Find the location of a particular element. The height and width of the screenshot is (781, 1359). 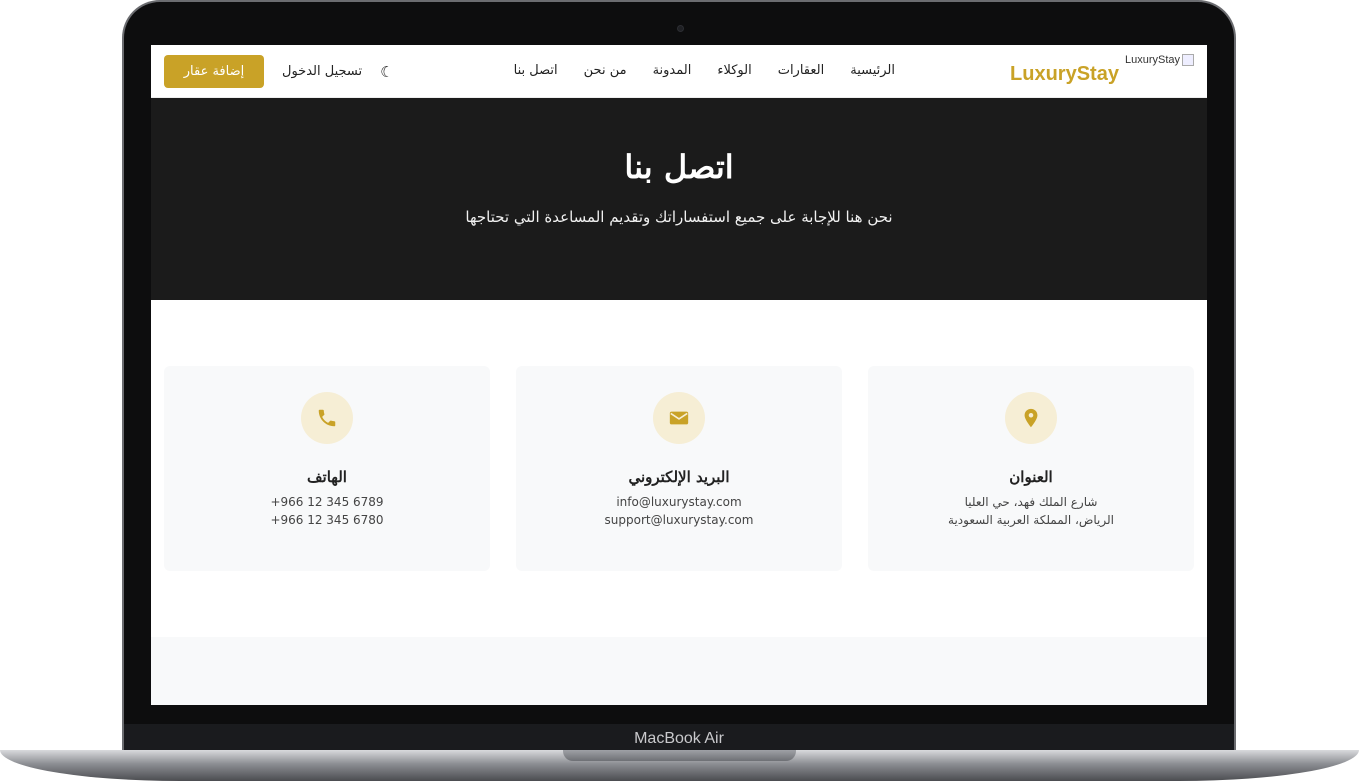

broken-image-icon is located at coordinates (1188, 60).